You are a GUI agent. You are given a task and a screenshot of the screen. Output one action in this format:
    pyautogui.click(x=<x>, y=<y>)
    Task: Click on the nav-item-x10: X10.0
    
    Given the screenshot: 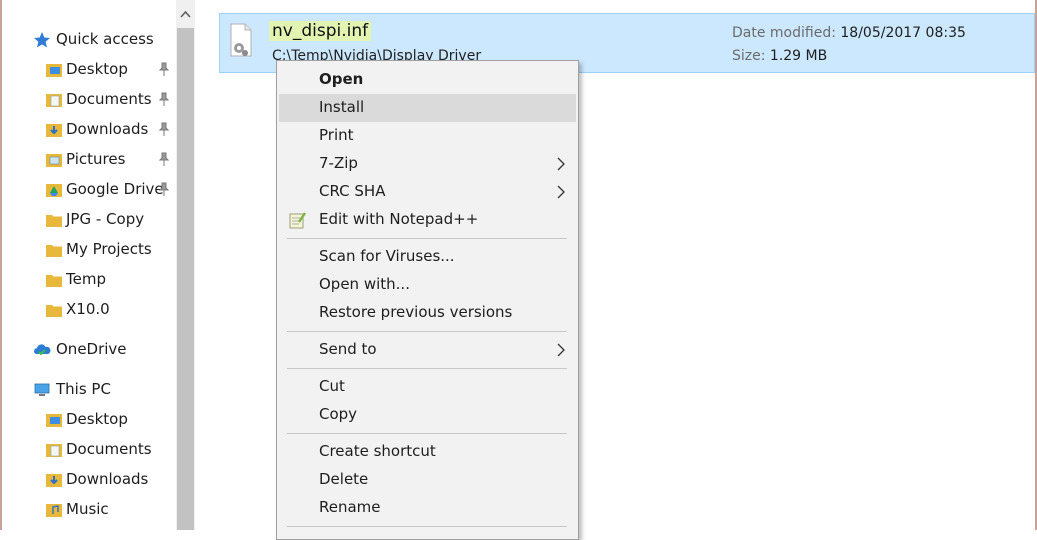 What is the action you would take?
    pyautogui.click(x=89, y=310)
    